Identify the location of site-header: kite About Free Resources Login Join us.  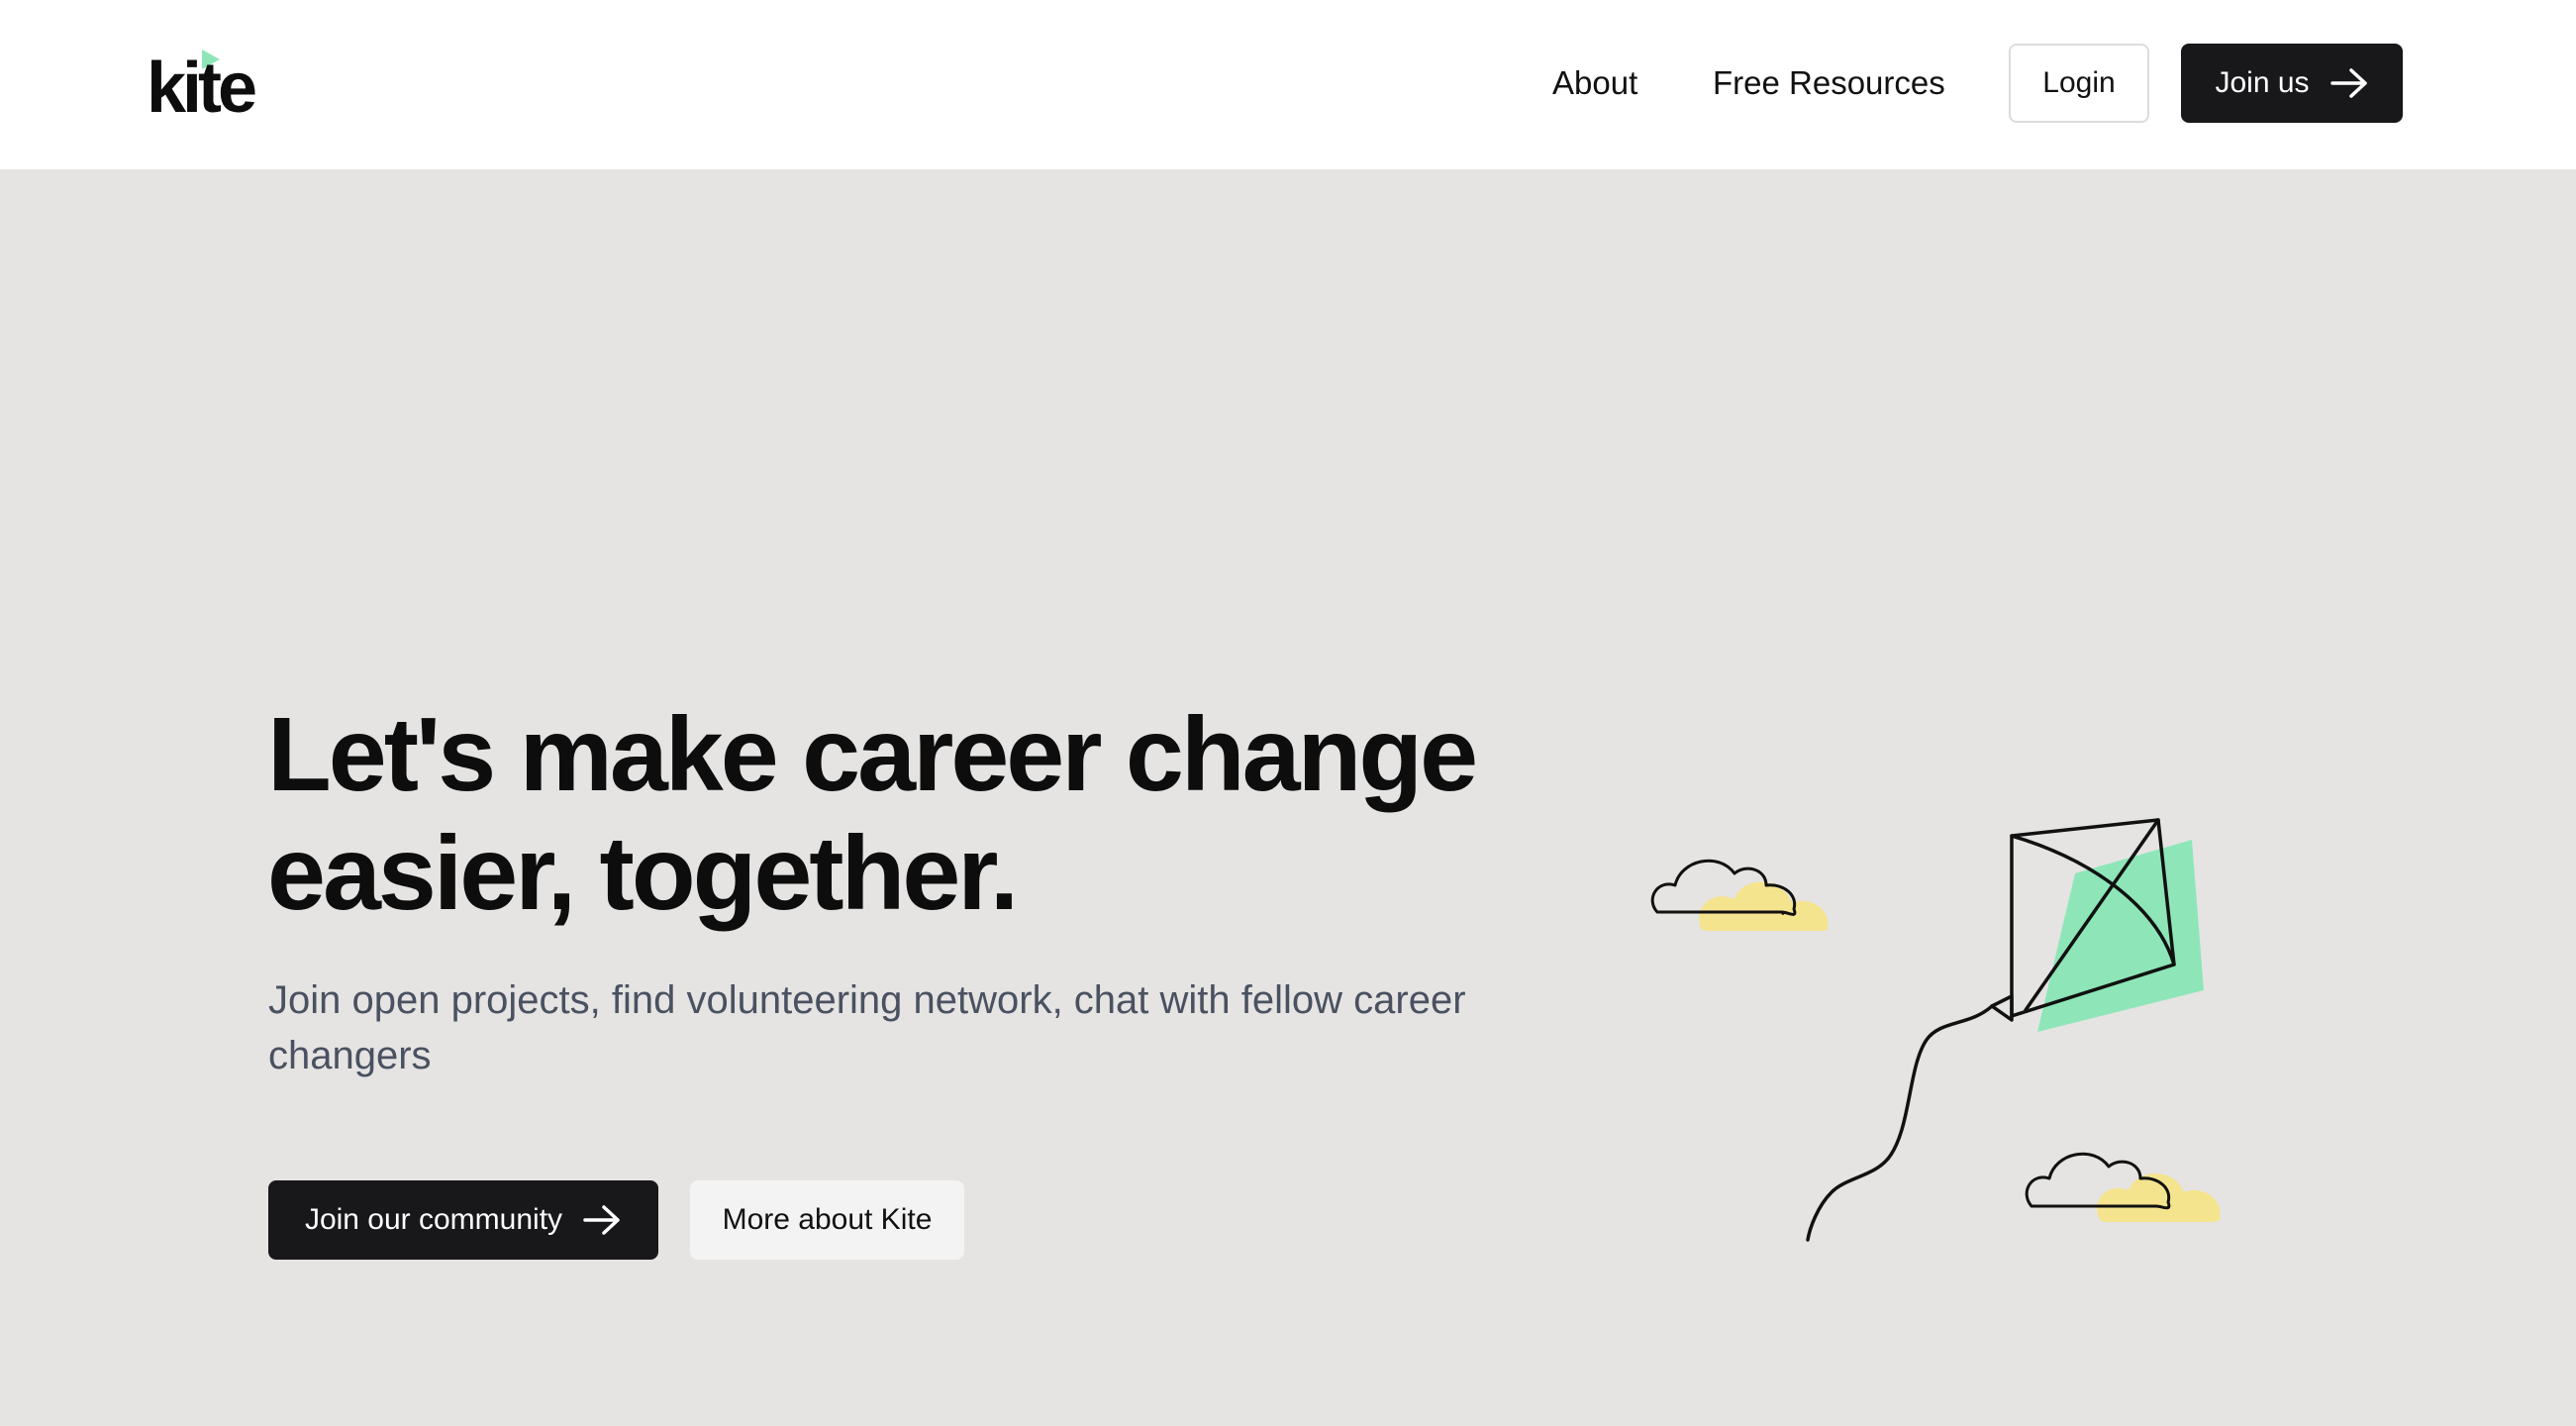
(1288, 84).